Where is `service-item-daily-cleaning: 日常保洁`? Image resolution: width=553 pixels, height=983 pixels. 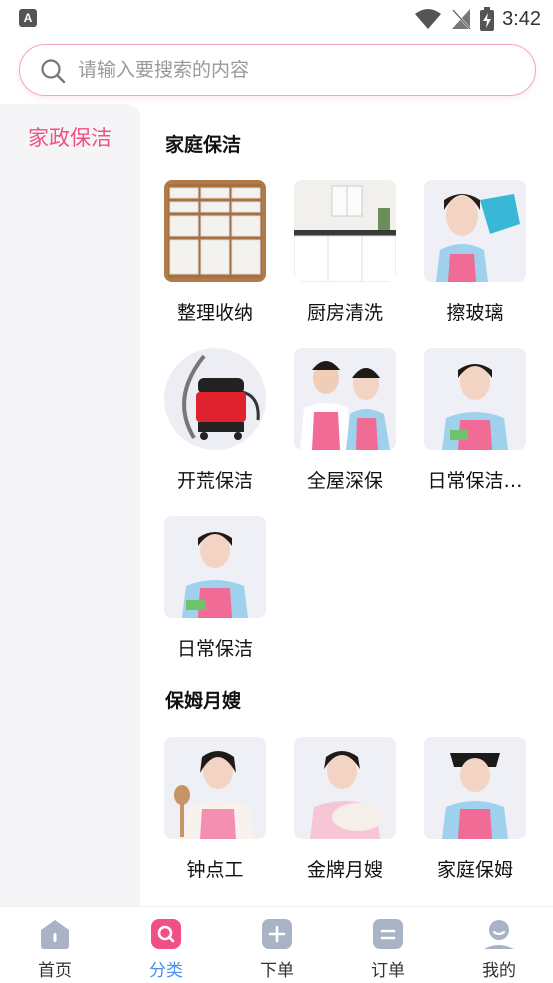
service-item-daily-cleaning: 日常保洁 is located at coordinates (205, 596).